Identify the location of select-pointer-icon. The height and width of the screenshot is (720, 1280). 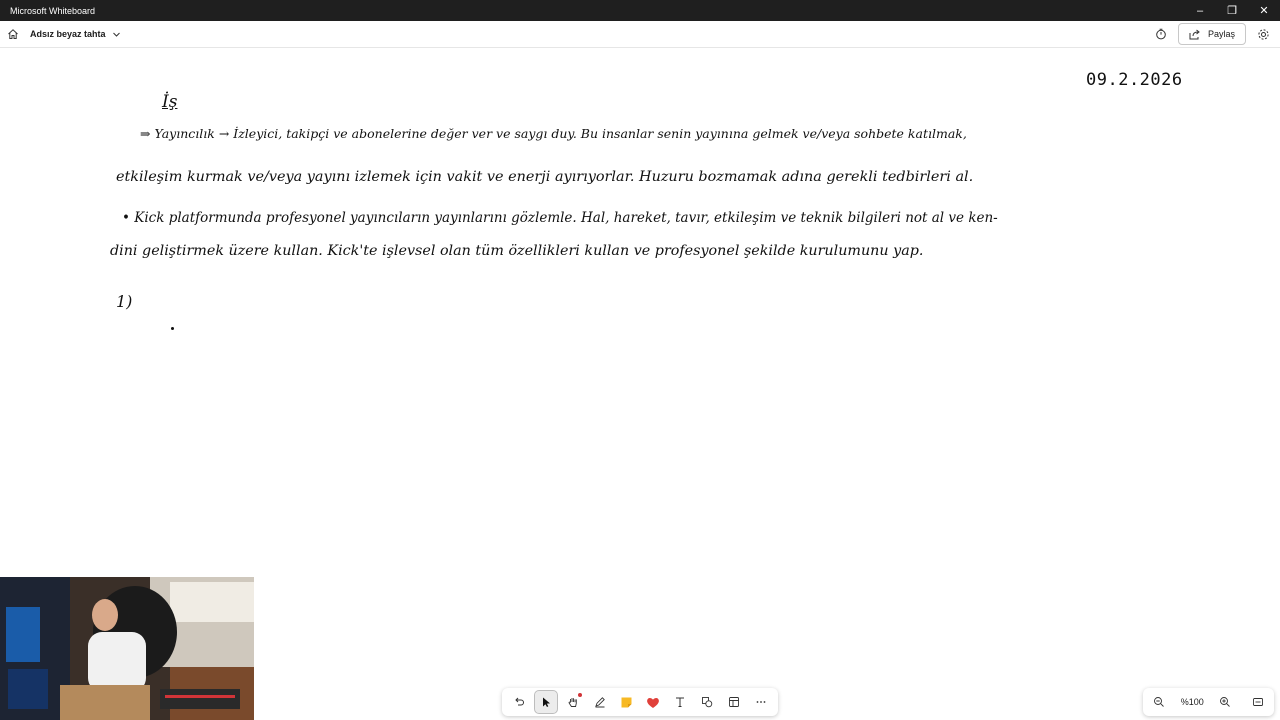
(547, 702).